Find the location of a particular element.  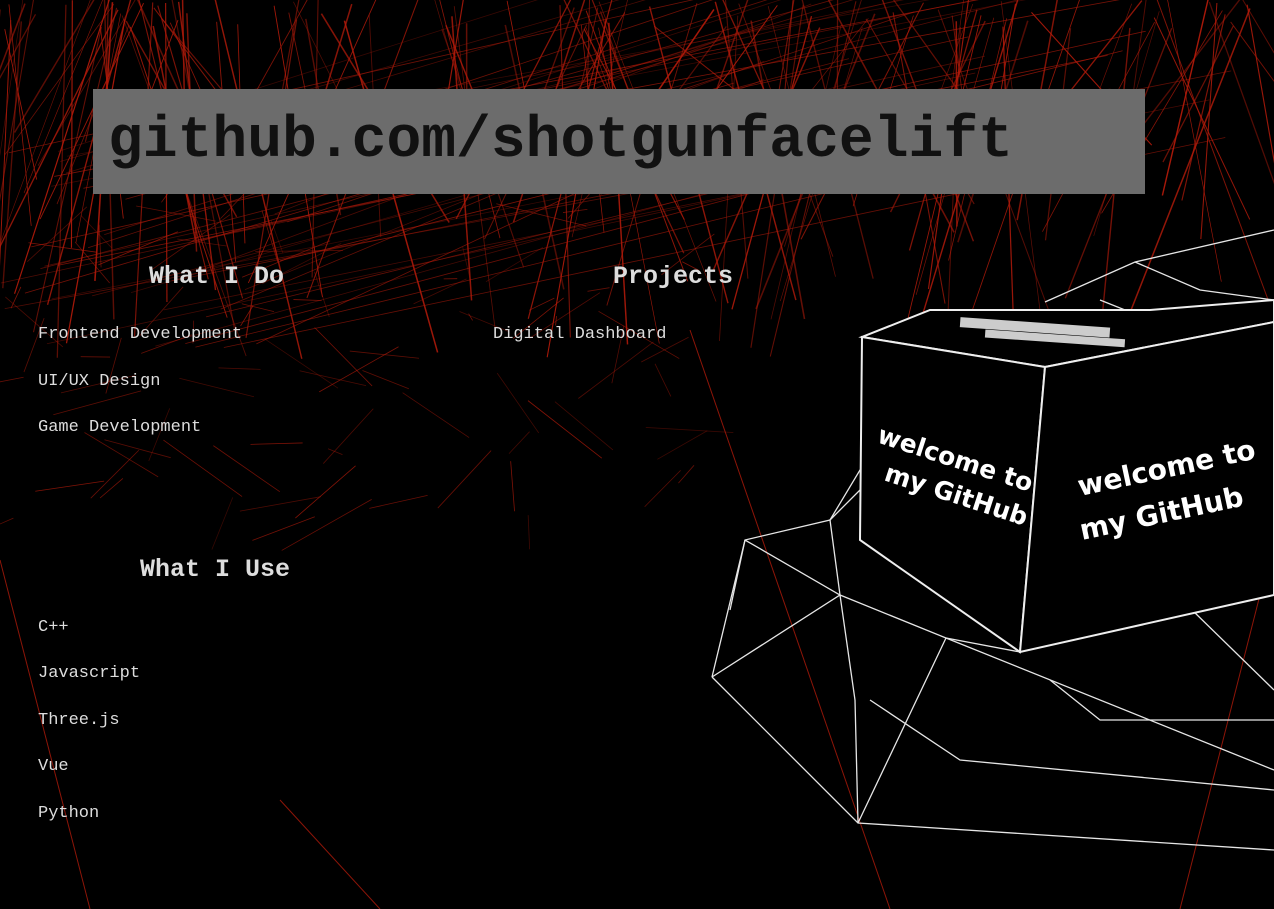

projects-heading: Projects is located at coordinates (673, 276).